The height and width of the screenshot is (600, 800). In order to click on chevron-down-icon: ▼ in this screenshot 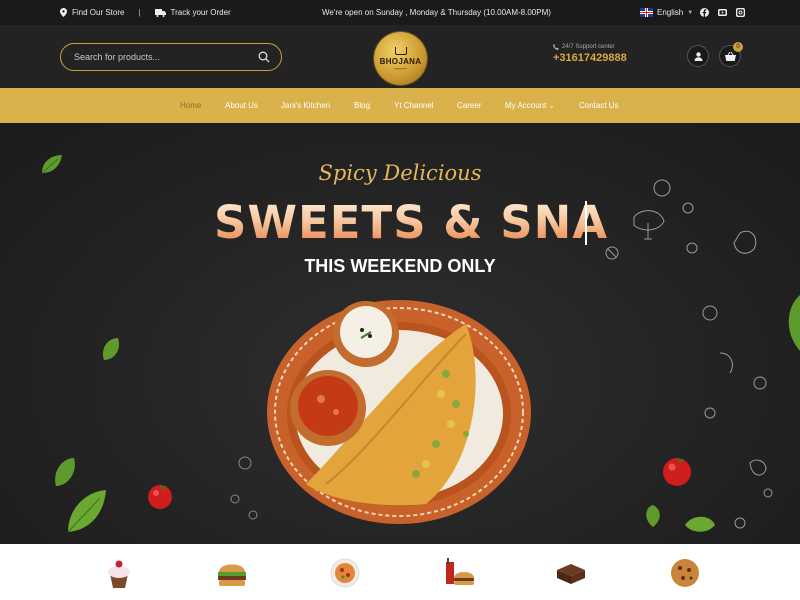, I will do `click(690, 12)`.